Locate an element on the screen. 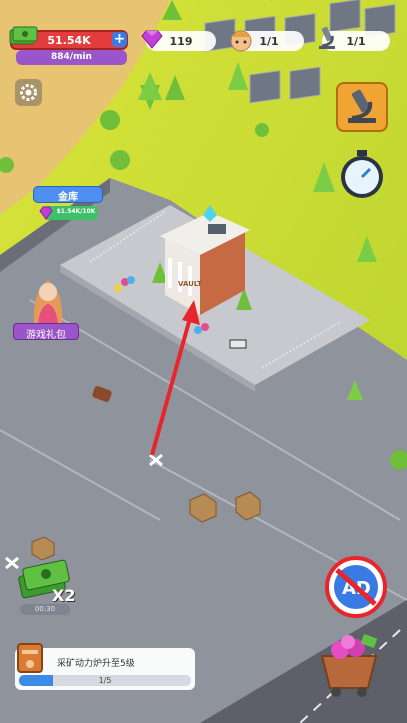  worker-avatar-icon is located at coordinates (241, 41).